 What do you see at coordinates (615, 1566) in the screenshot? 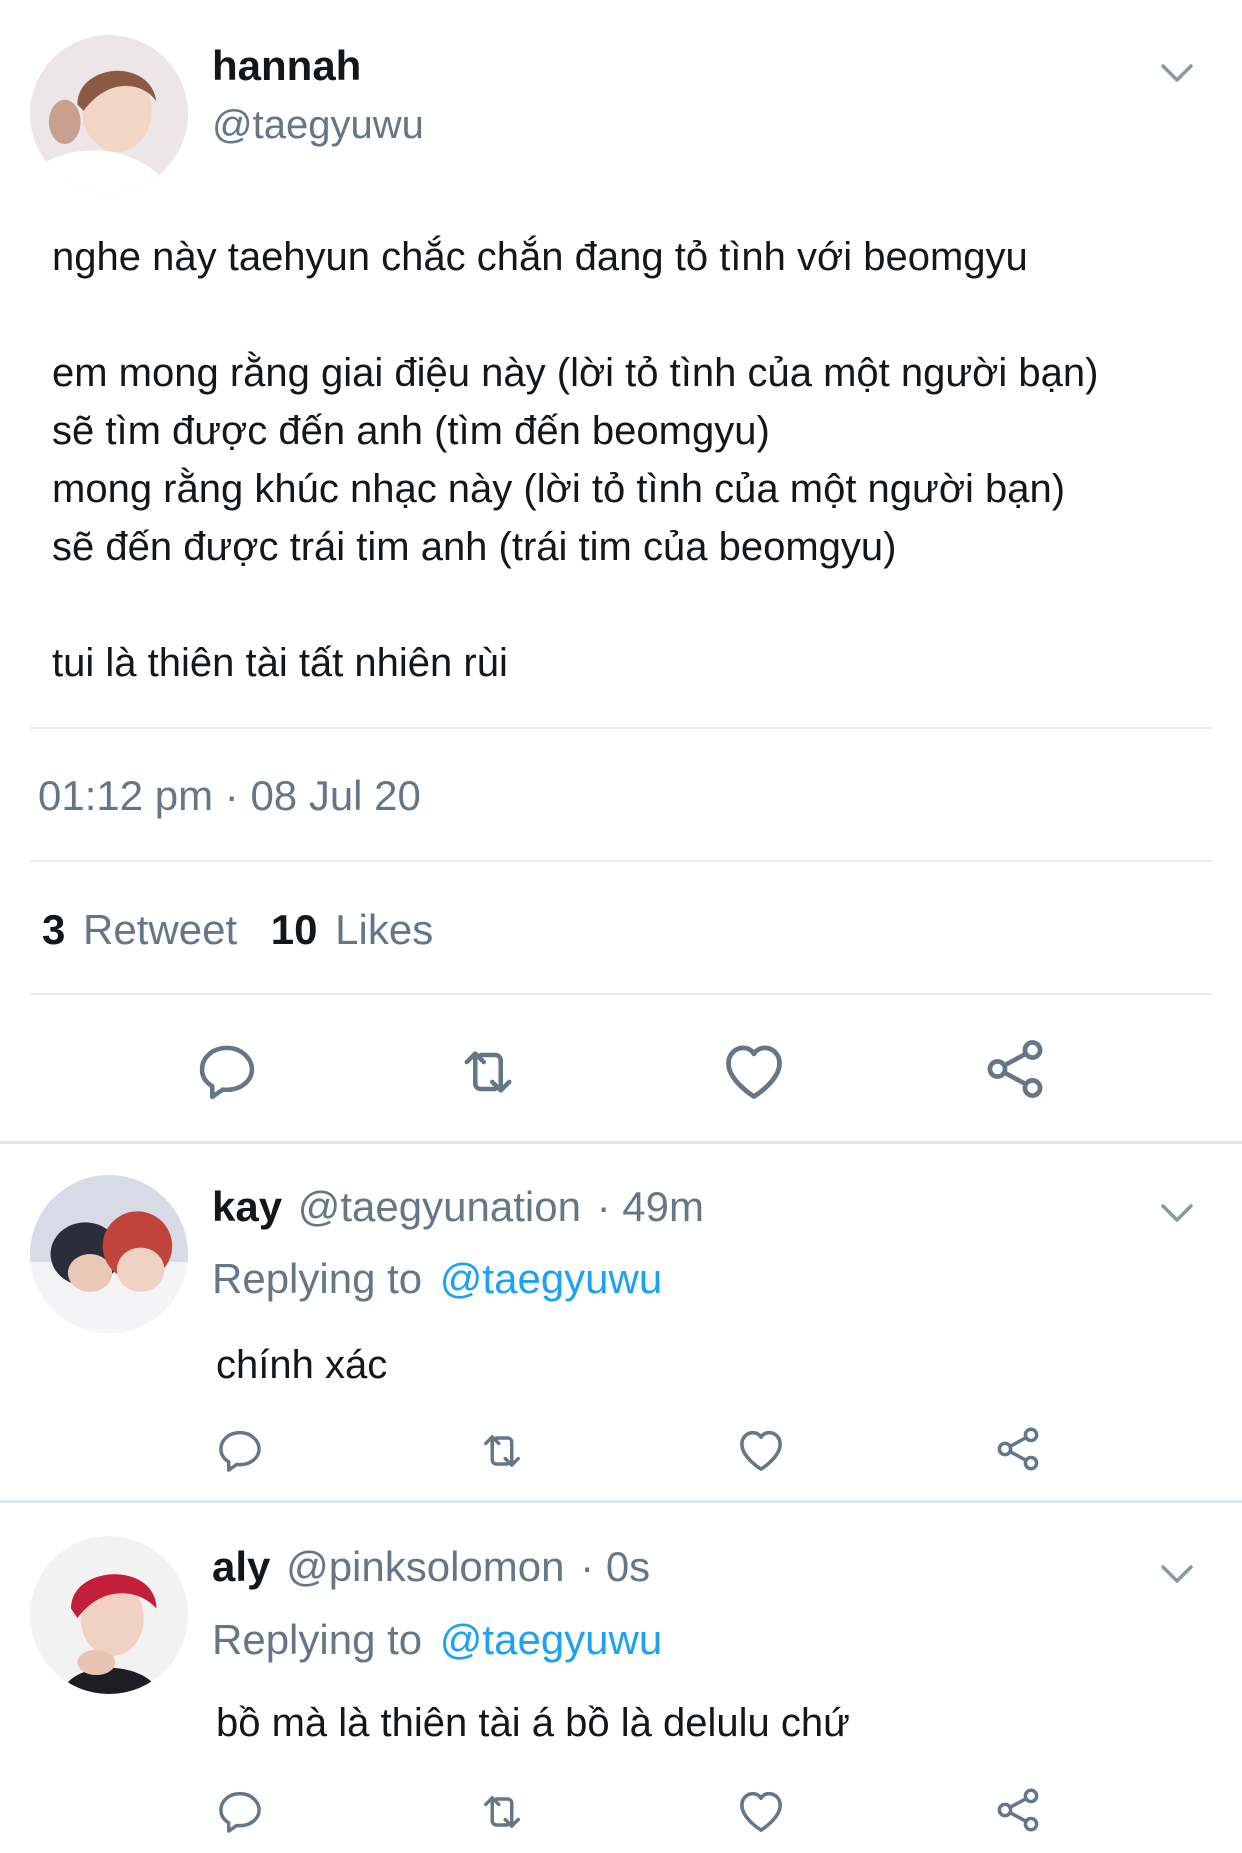
I see `reply-time: · 0s` at bounding box center [615, 1566].